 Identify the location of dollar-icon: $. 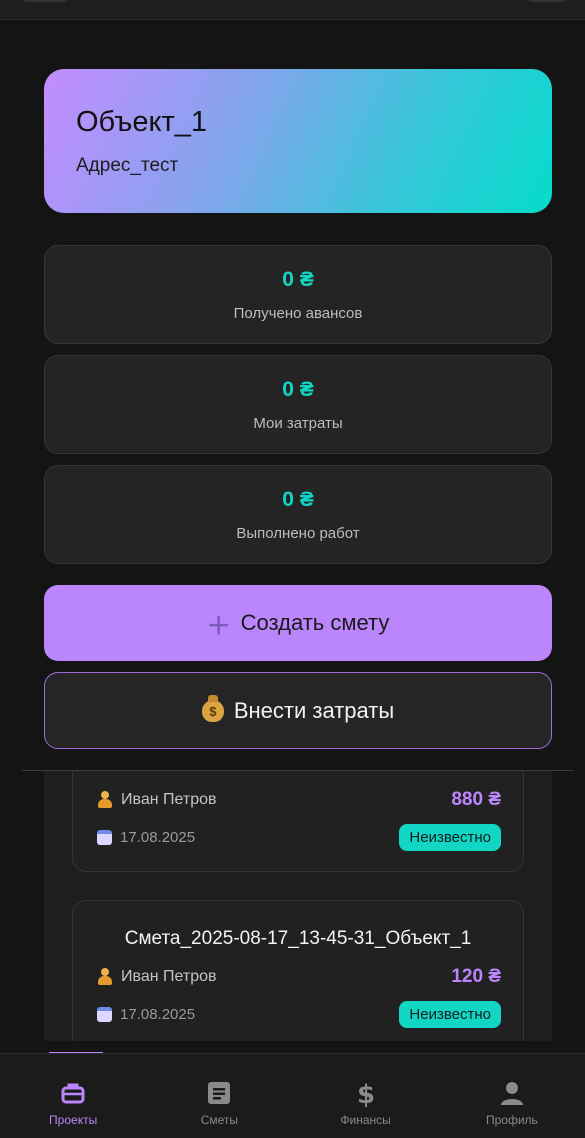
(366, 1093).